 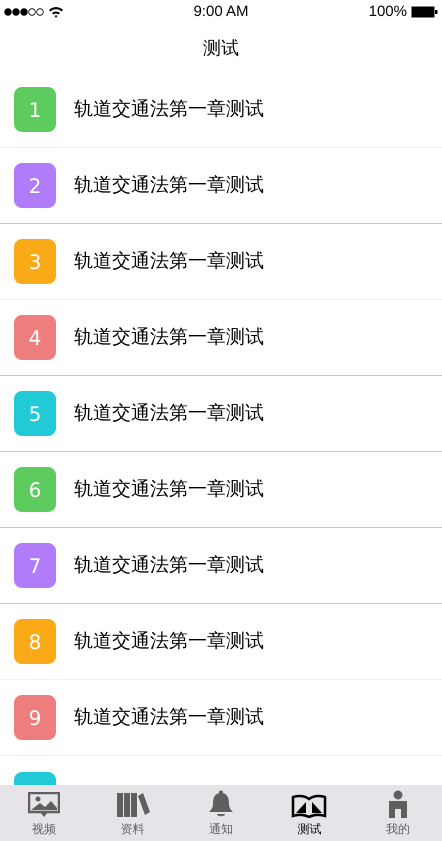 I want to click on tab-bar-item: 通知, so click(x=221, y=813).